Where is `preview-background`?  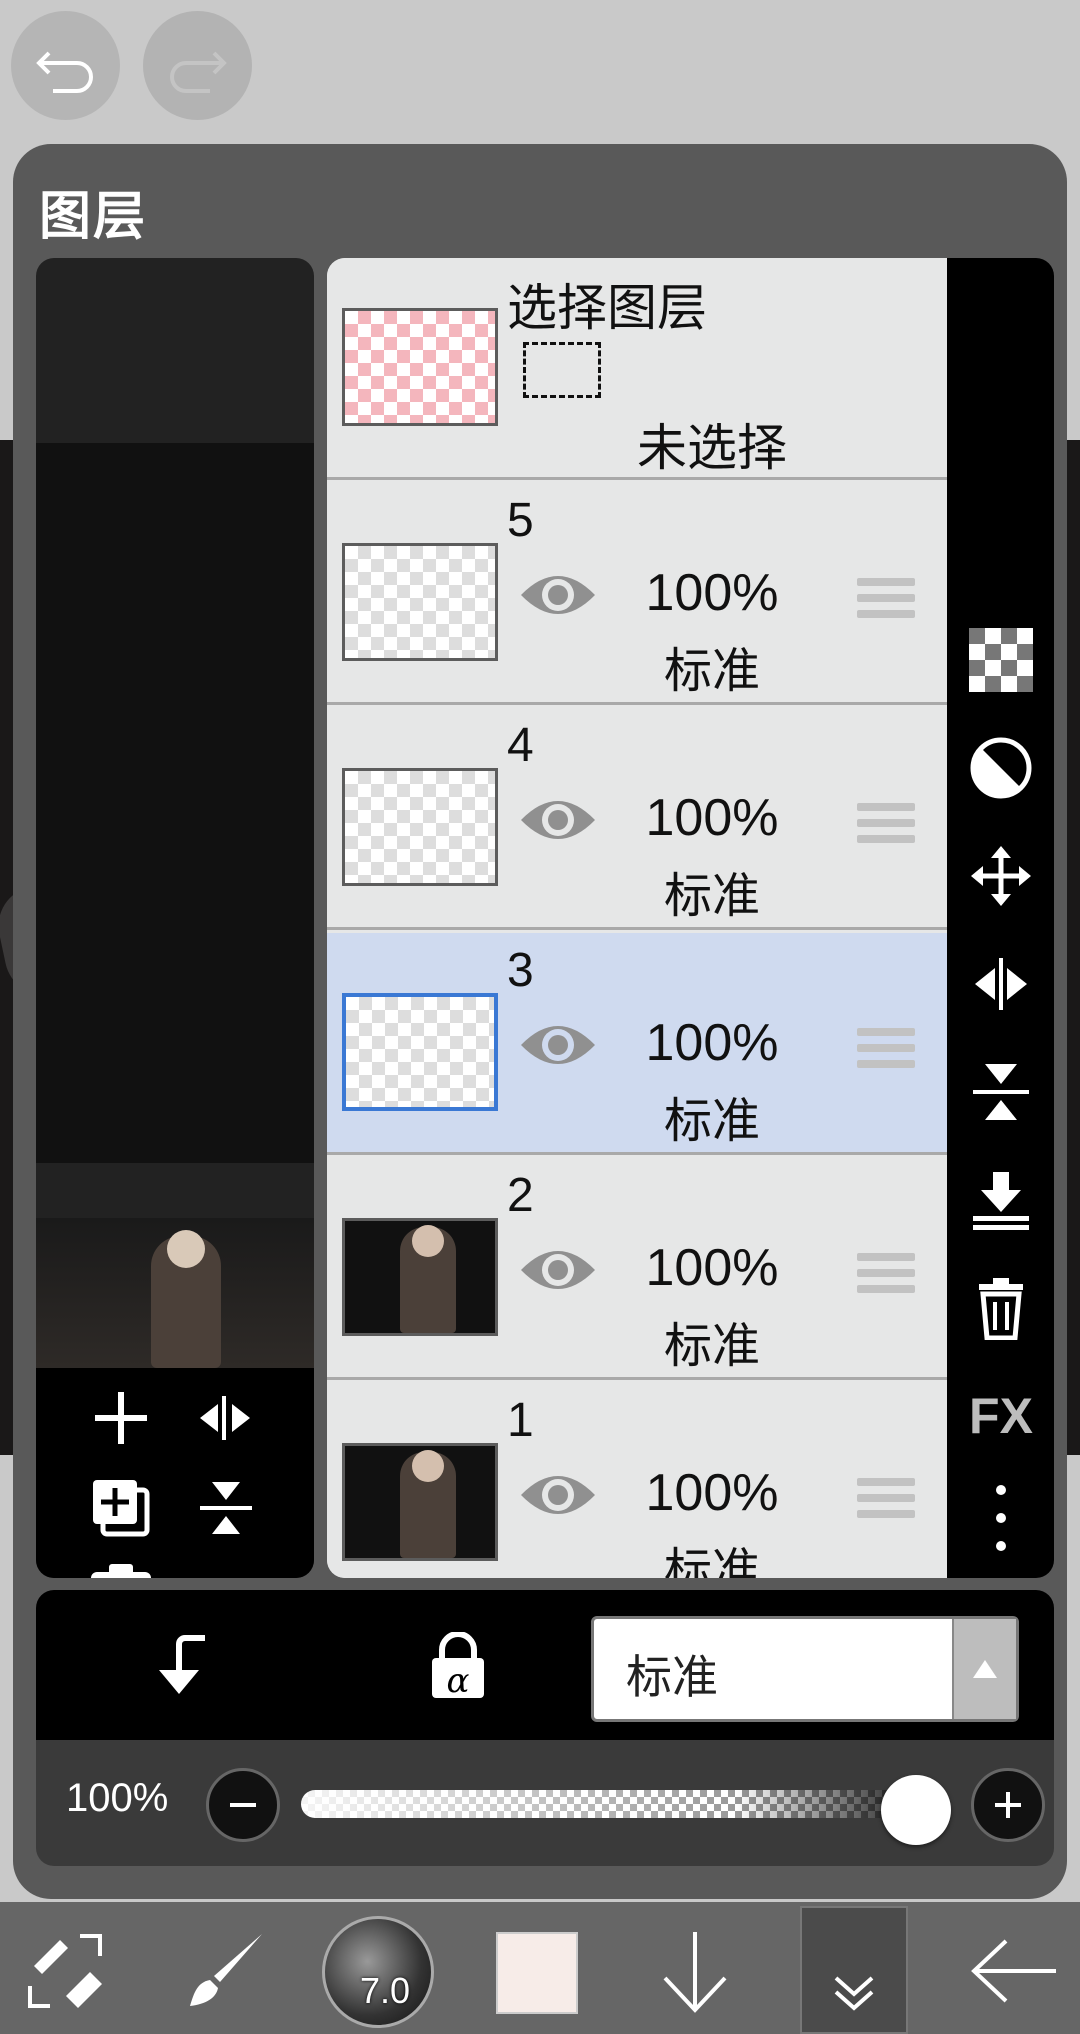 preview-background is located at coordinates (175, 803).